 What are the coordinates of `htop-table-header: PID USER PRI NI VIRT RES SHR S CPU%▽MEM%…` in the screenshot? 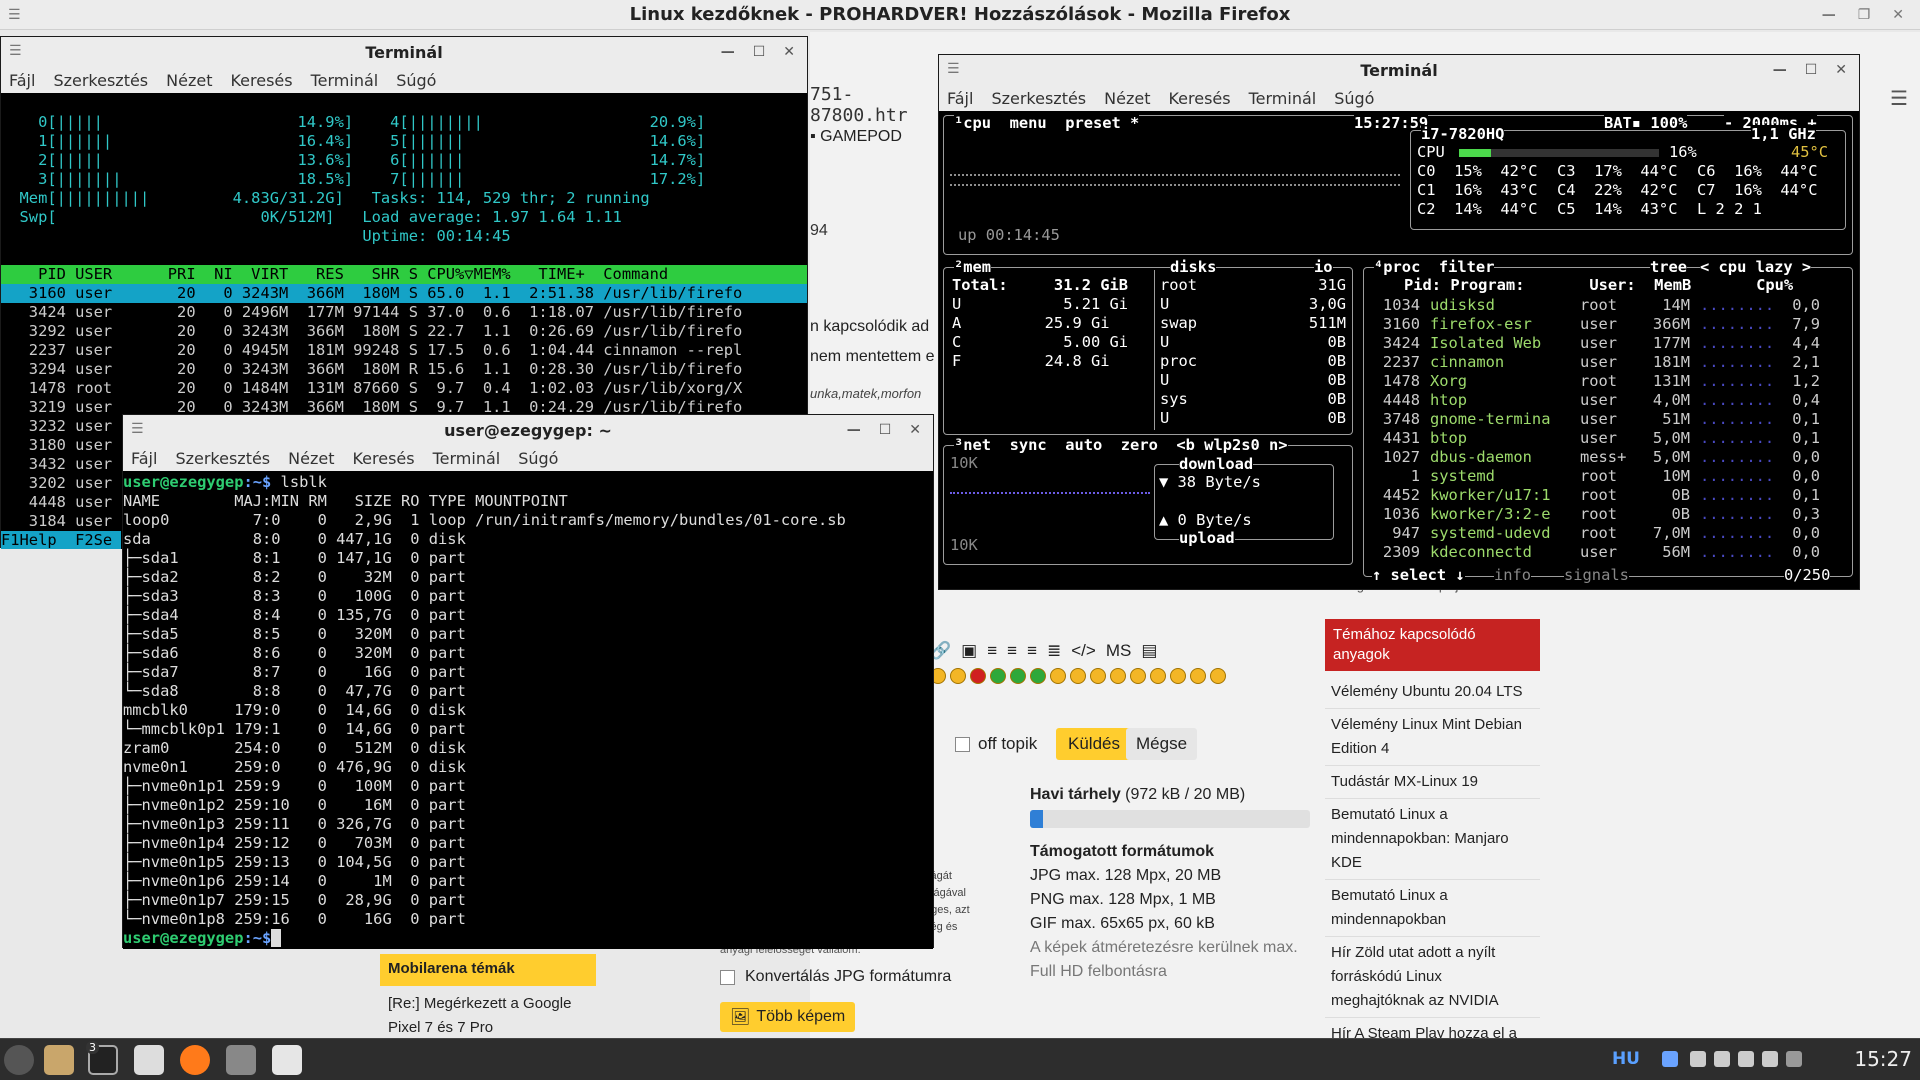 It's located at (404, 274).